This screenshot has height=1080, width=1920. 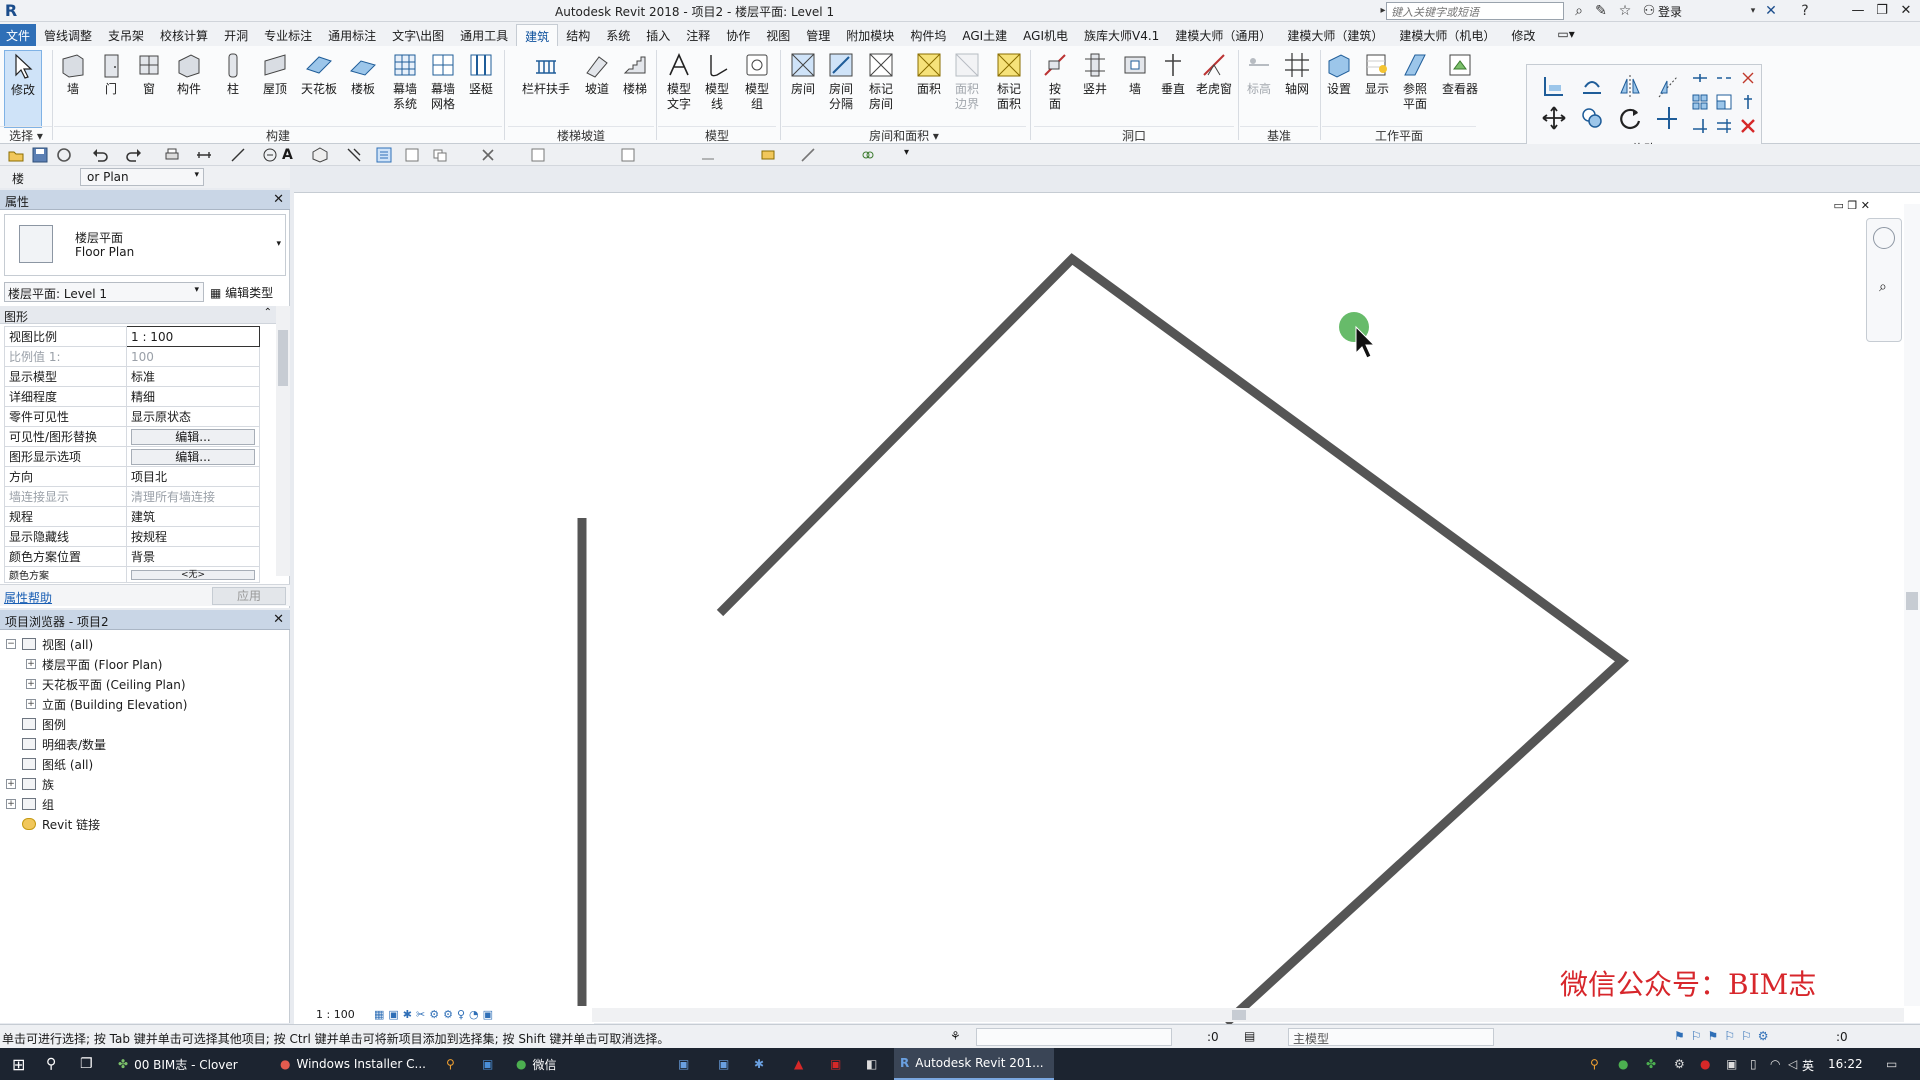 I want to click on move-icon, so click(x=1554, y=118).